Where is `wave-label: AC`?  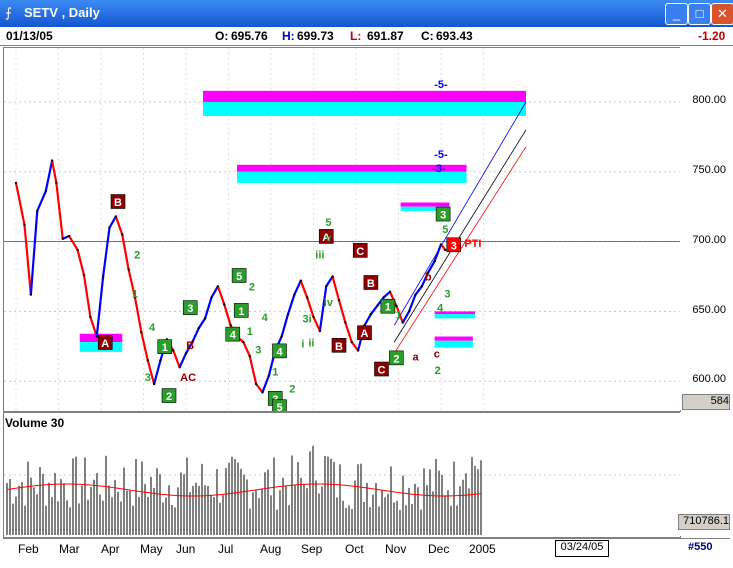 wave-label: AC is located at coordinates (188, 378).